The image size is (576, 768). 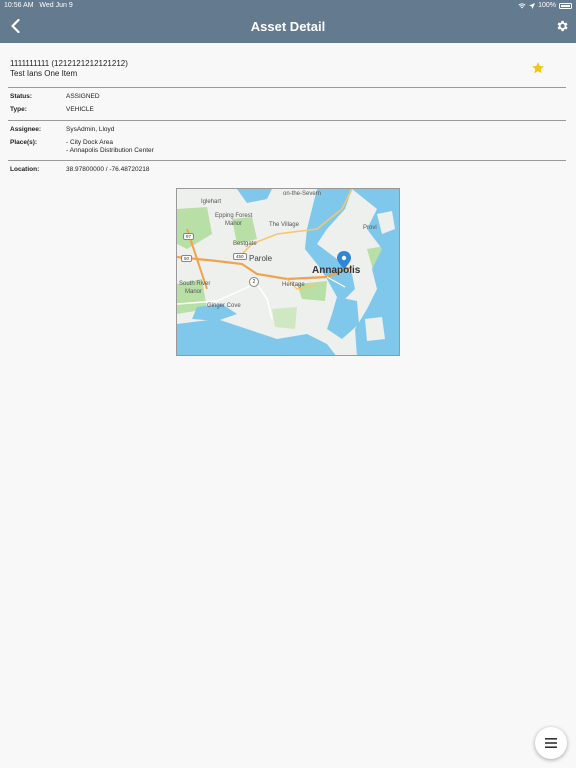 What do you see at coordinates (302, 194) in the screenshot?
I see `map-label: on-the-Severn` at bounding box center [302, 194].